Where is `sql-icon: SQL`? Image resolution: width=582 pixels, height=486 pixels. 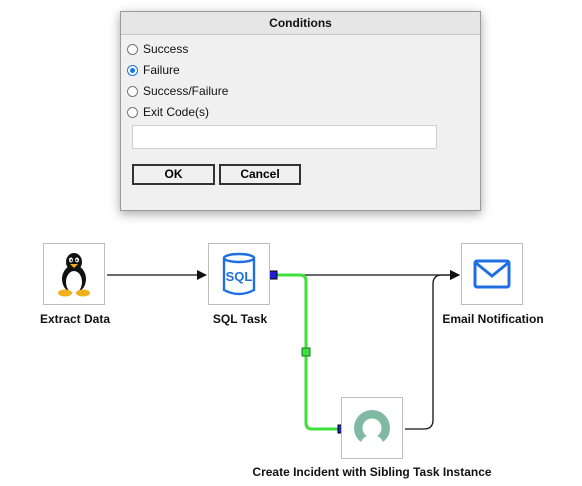 sql-icon: SQL is located at coordinates (239, 274).